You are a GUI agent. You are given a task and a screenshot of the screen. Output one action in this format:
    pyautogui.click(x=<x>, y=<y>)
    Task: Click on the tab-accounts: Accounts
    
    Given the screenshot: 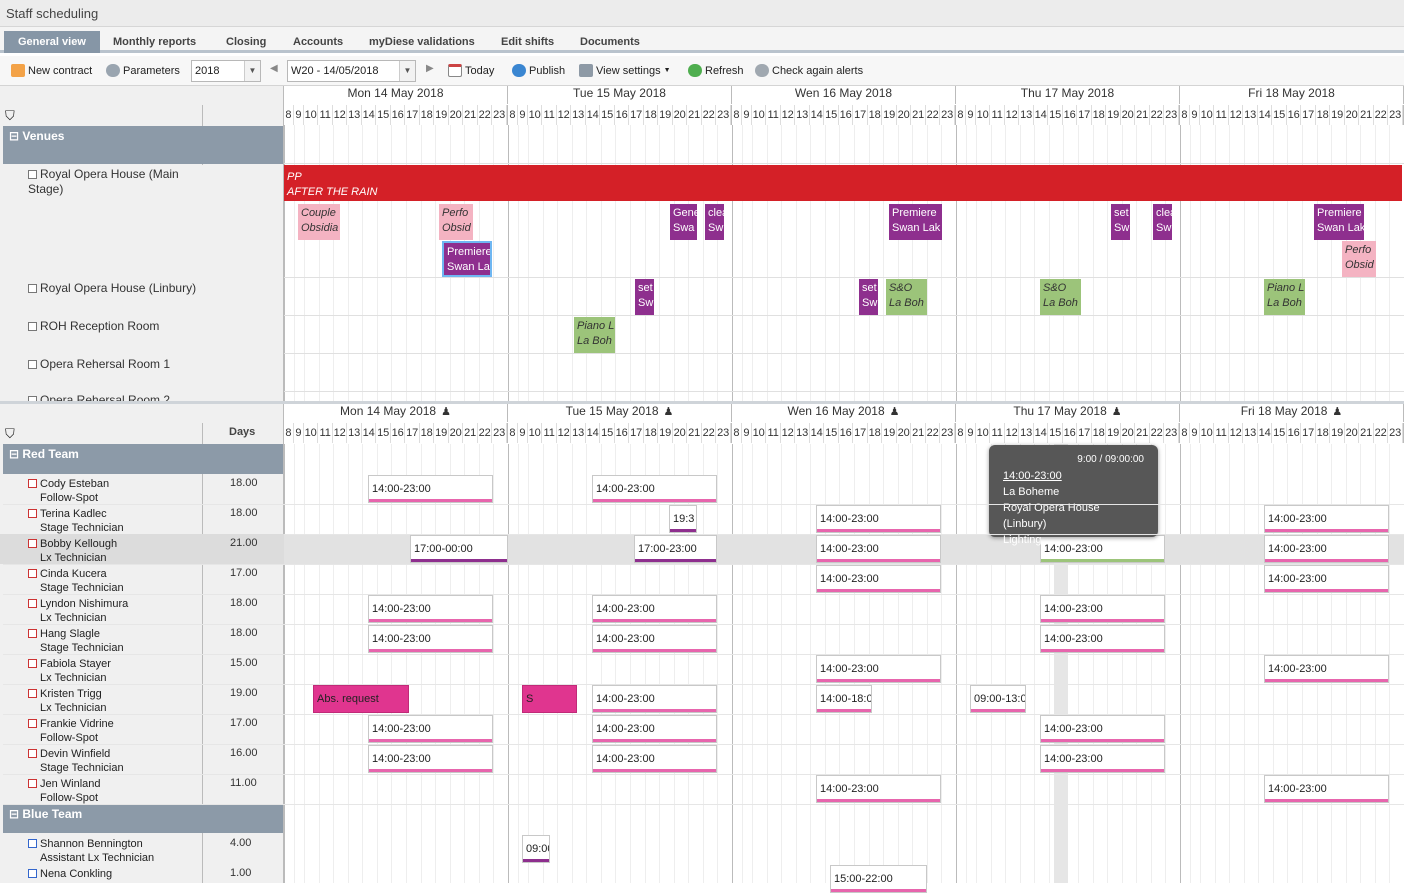 What is the action you would take?
    pyautogui.click(x=318, y=42)
    